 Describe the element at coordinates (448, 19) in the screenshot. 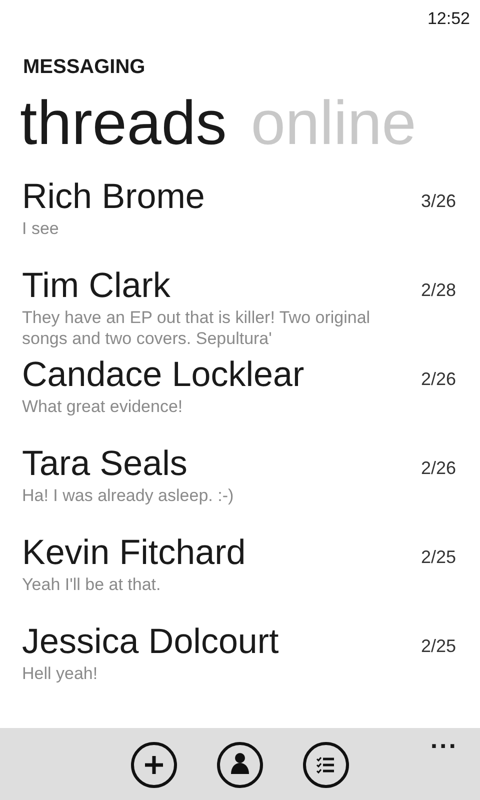

I see `clock-time: 12:52` at that location.